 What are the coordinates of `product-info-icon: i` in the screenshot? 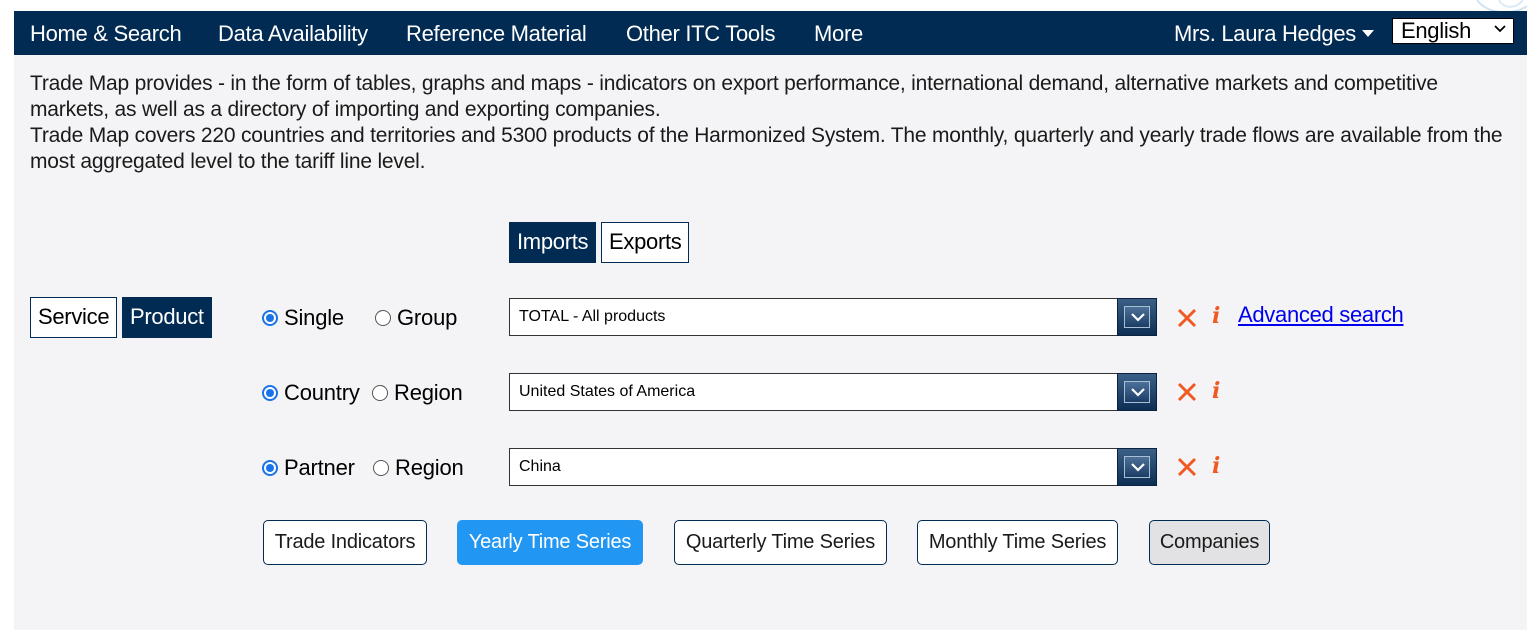 It's located at (1216, 316).